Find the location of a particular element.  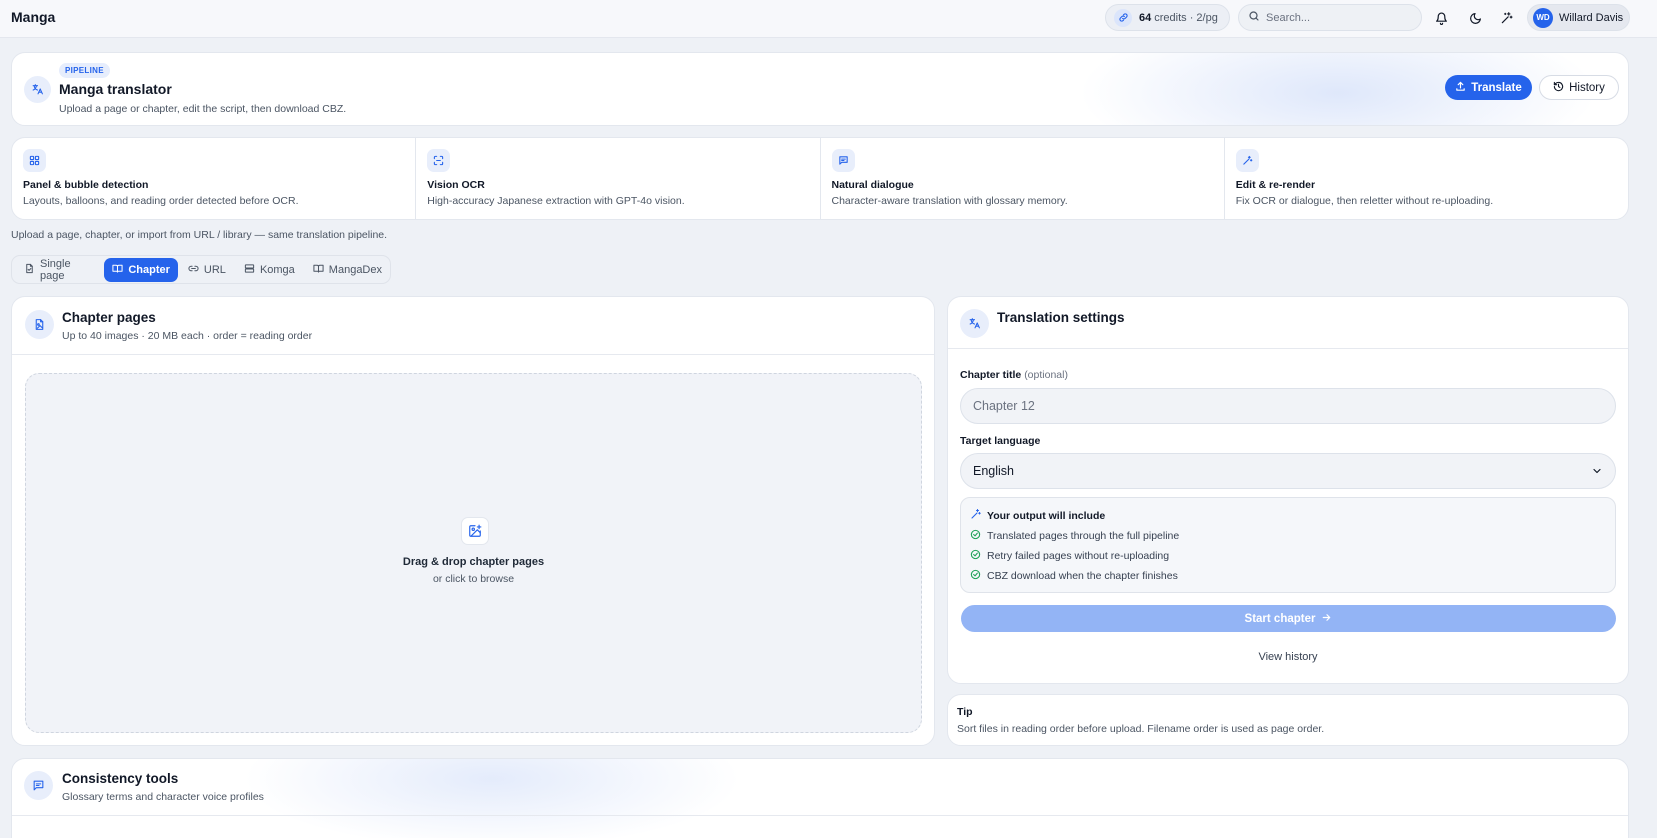

target-language-value: English is located at coordinates (993, 471).